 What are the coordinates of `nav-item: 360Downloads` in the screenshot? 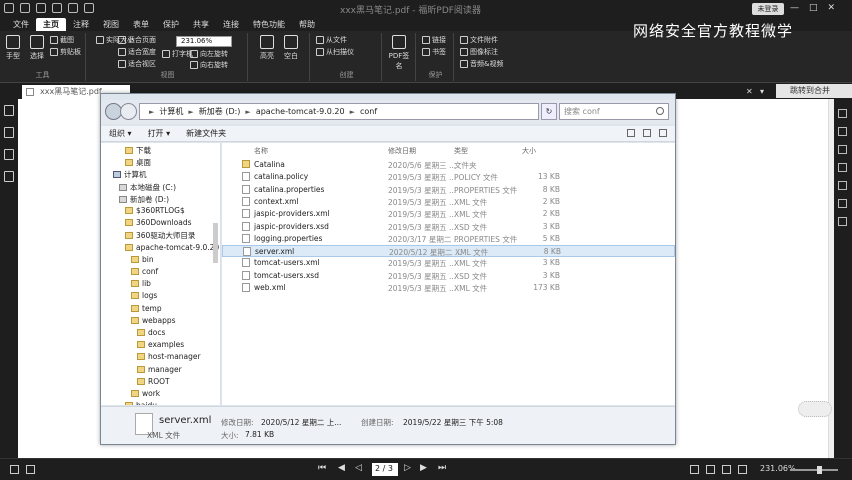 It's located at (158, 222).